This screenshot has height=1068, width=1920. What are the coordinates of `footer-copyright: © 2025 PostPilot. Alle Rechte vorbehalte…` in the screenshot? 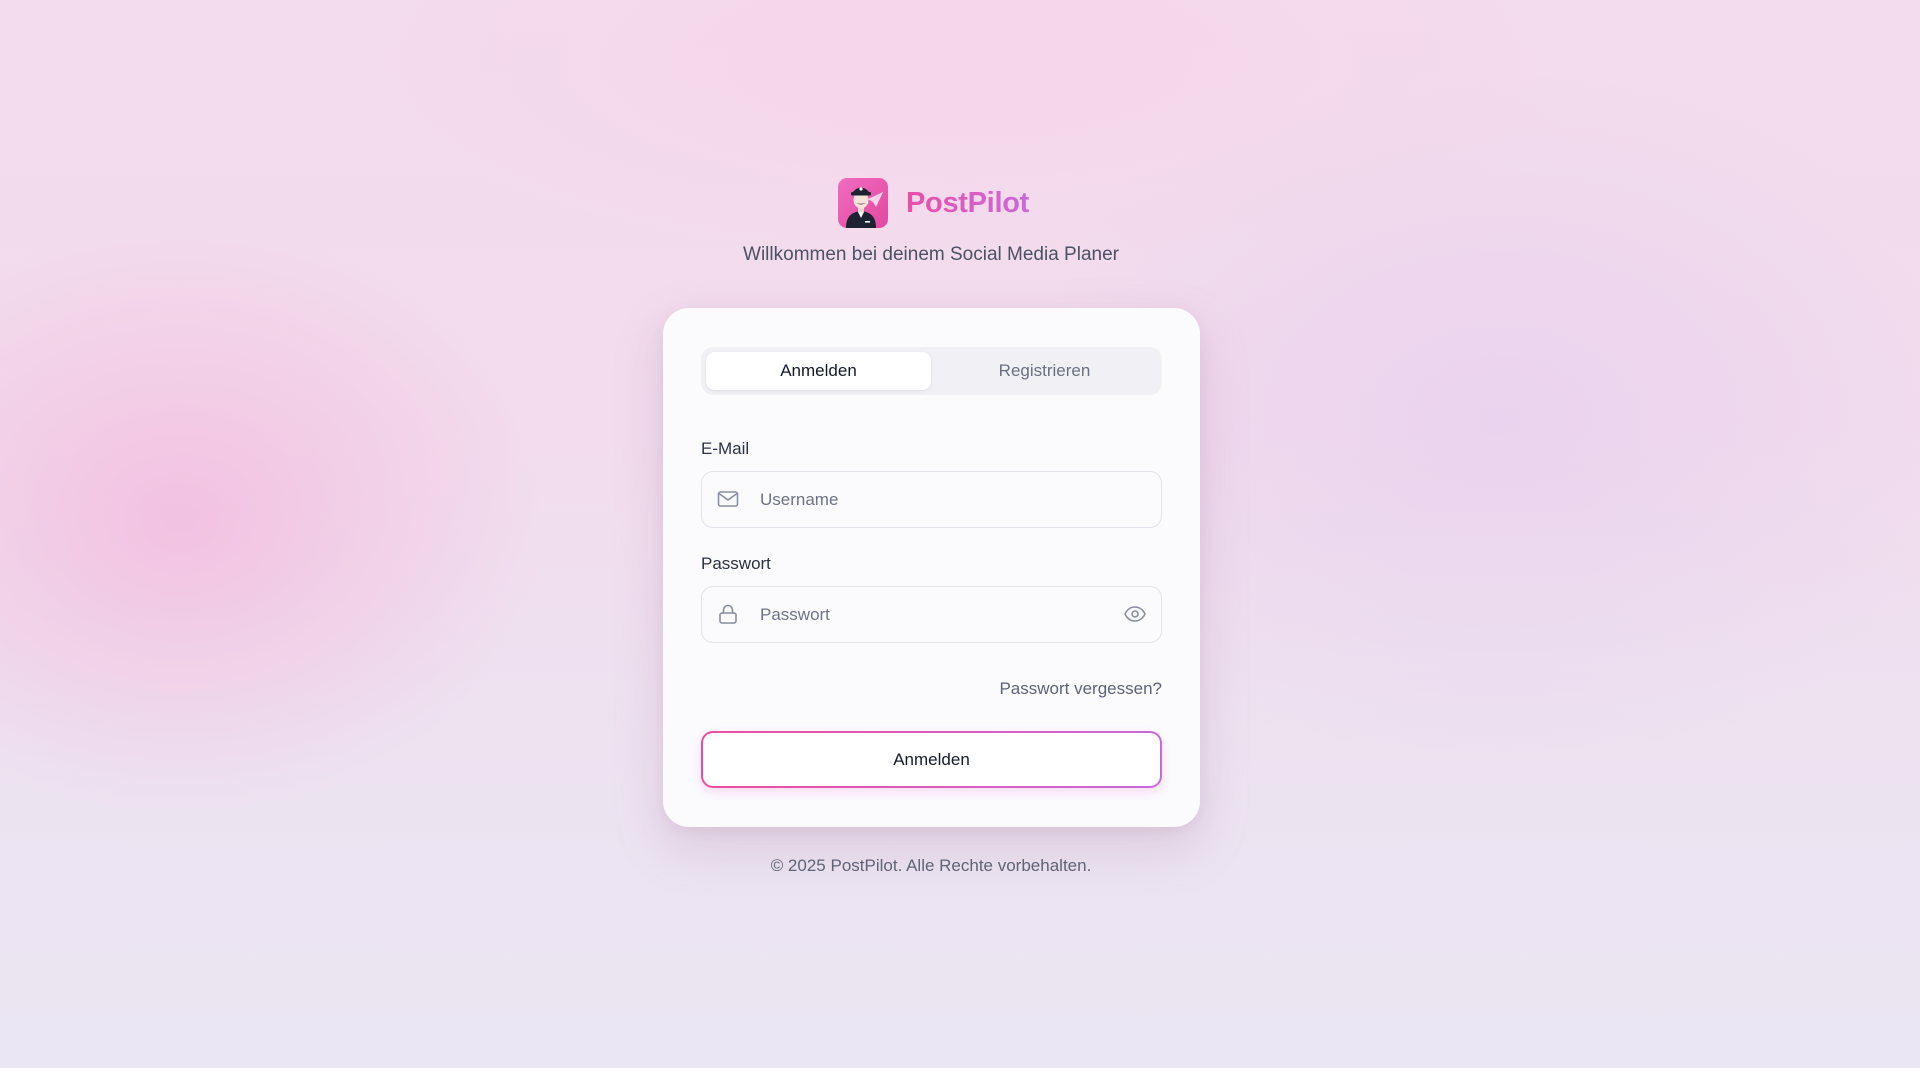 It's located at (931, 865).